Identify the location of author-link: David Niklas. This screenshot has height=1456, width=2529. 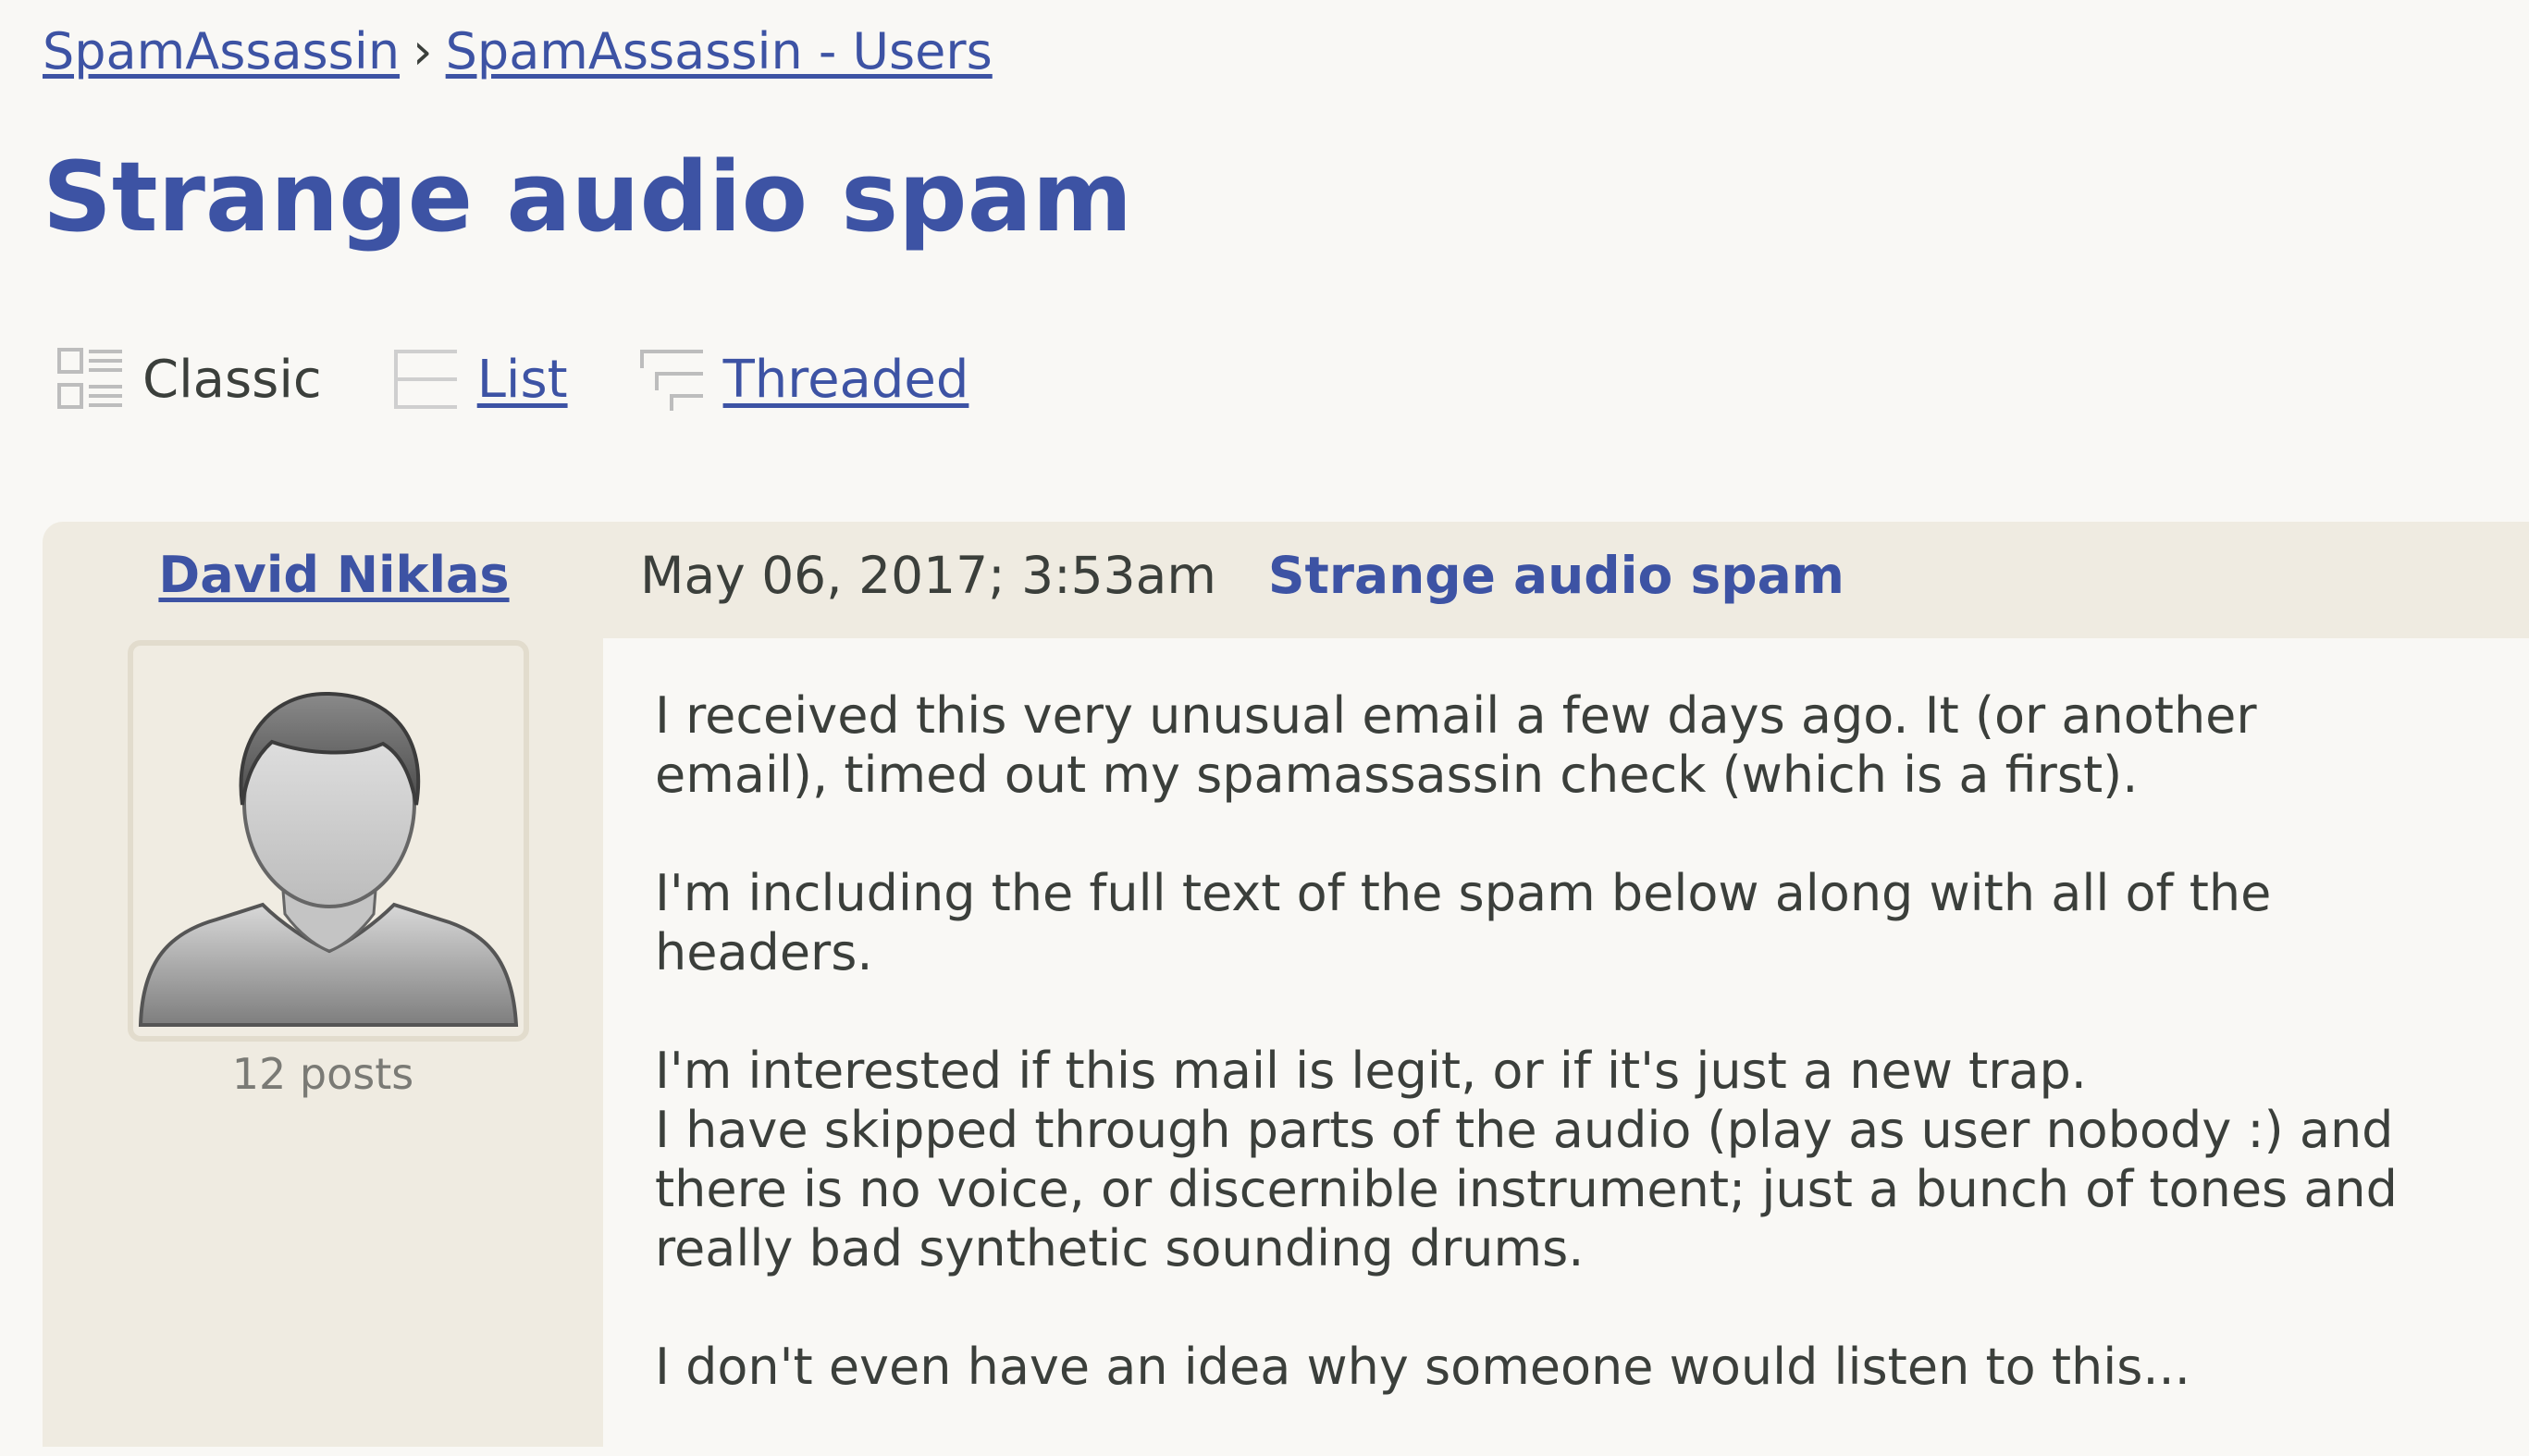
(333, 575).